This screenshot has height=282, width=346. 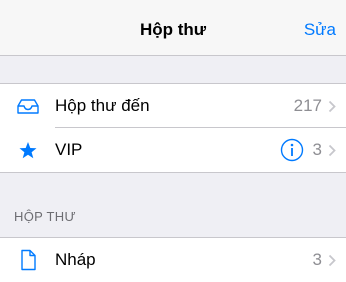 What do you see at coordinates (317, 149) in the screenshot?
I see `unread-count: 3` at bounding box center [317, 149].